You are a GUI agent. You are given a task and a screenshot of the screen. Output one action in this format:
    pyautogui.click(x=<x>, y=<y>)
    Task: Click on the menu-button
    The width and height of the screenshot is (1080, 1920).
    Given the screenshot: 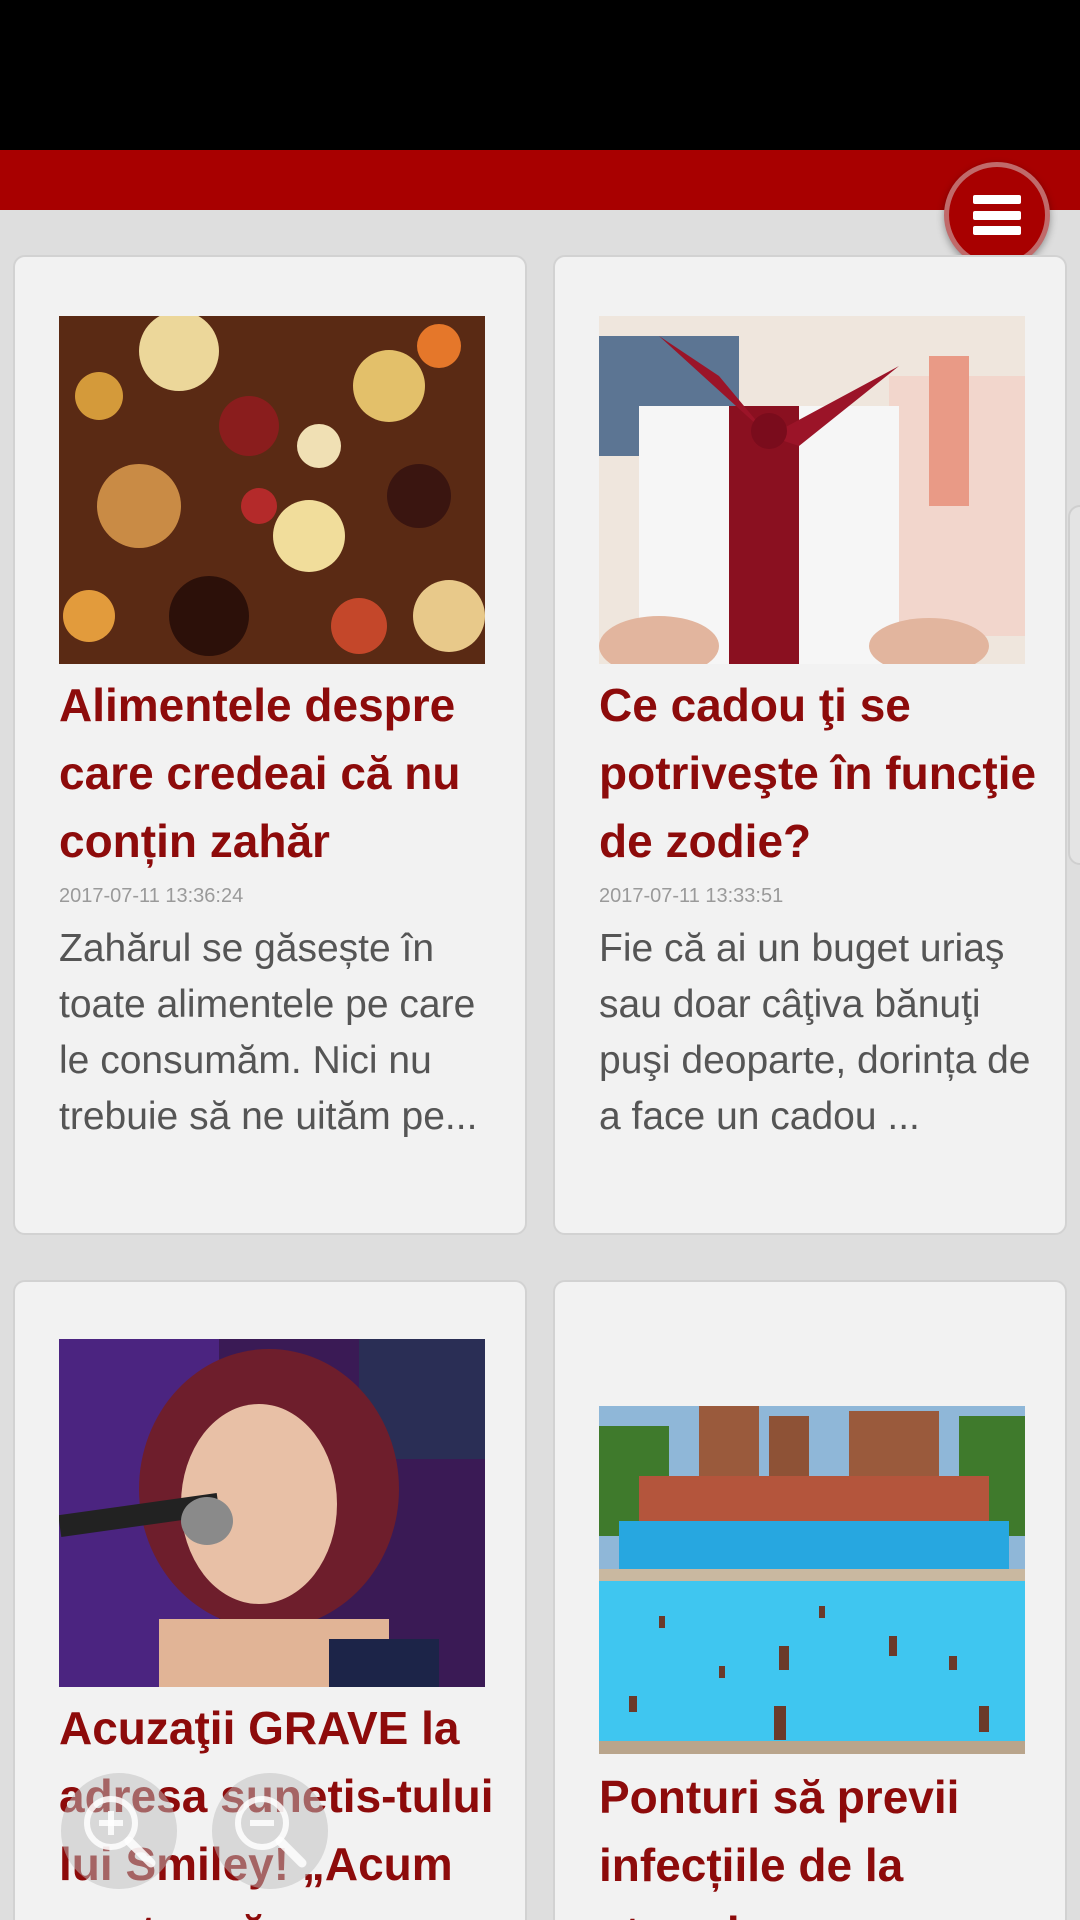 What is the action you would take?
    pyautogui.click(x=997, y=215)
    